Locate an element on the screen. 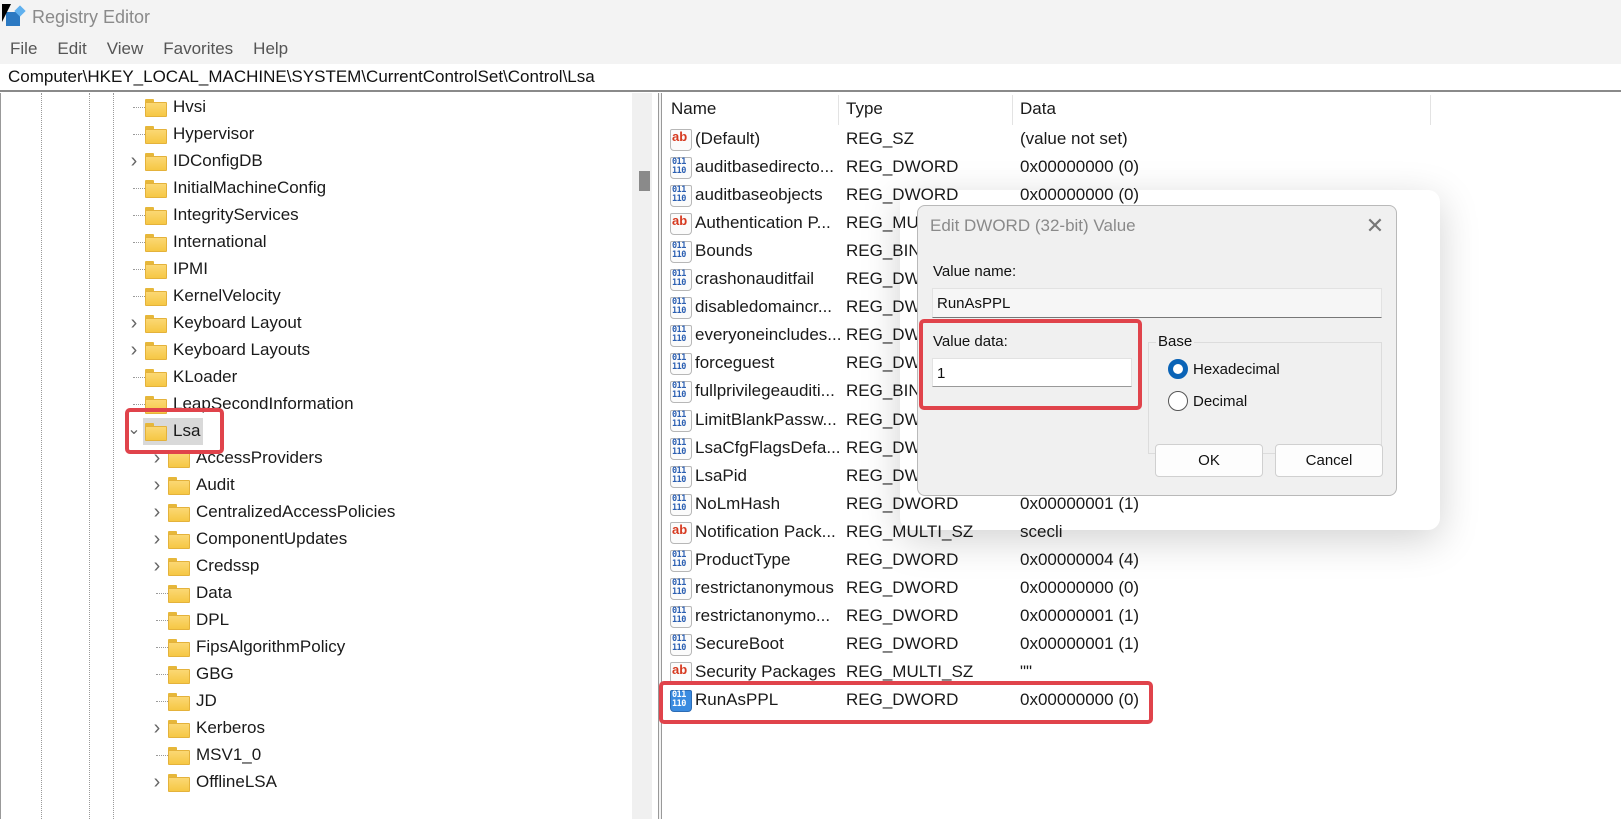 This screenshot has width=1621, height=819. tree-item-initialmachineconfig: InitialMachineConfig is located at coordinates (311, 188).